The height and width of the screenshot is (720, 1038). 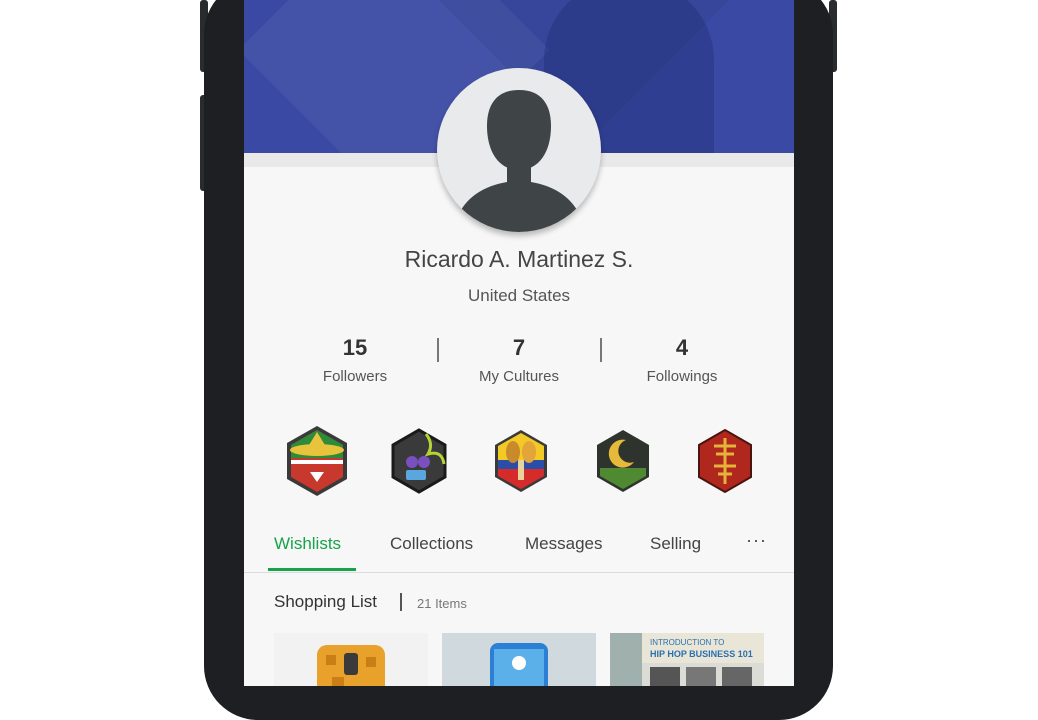 I want to click on stat-followings: 4 Followings, so click(x=682, y=360).